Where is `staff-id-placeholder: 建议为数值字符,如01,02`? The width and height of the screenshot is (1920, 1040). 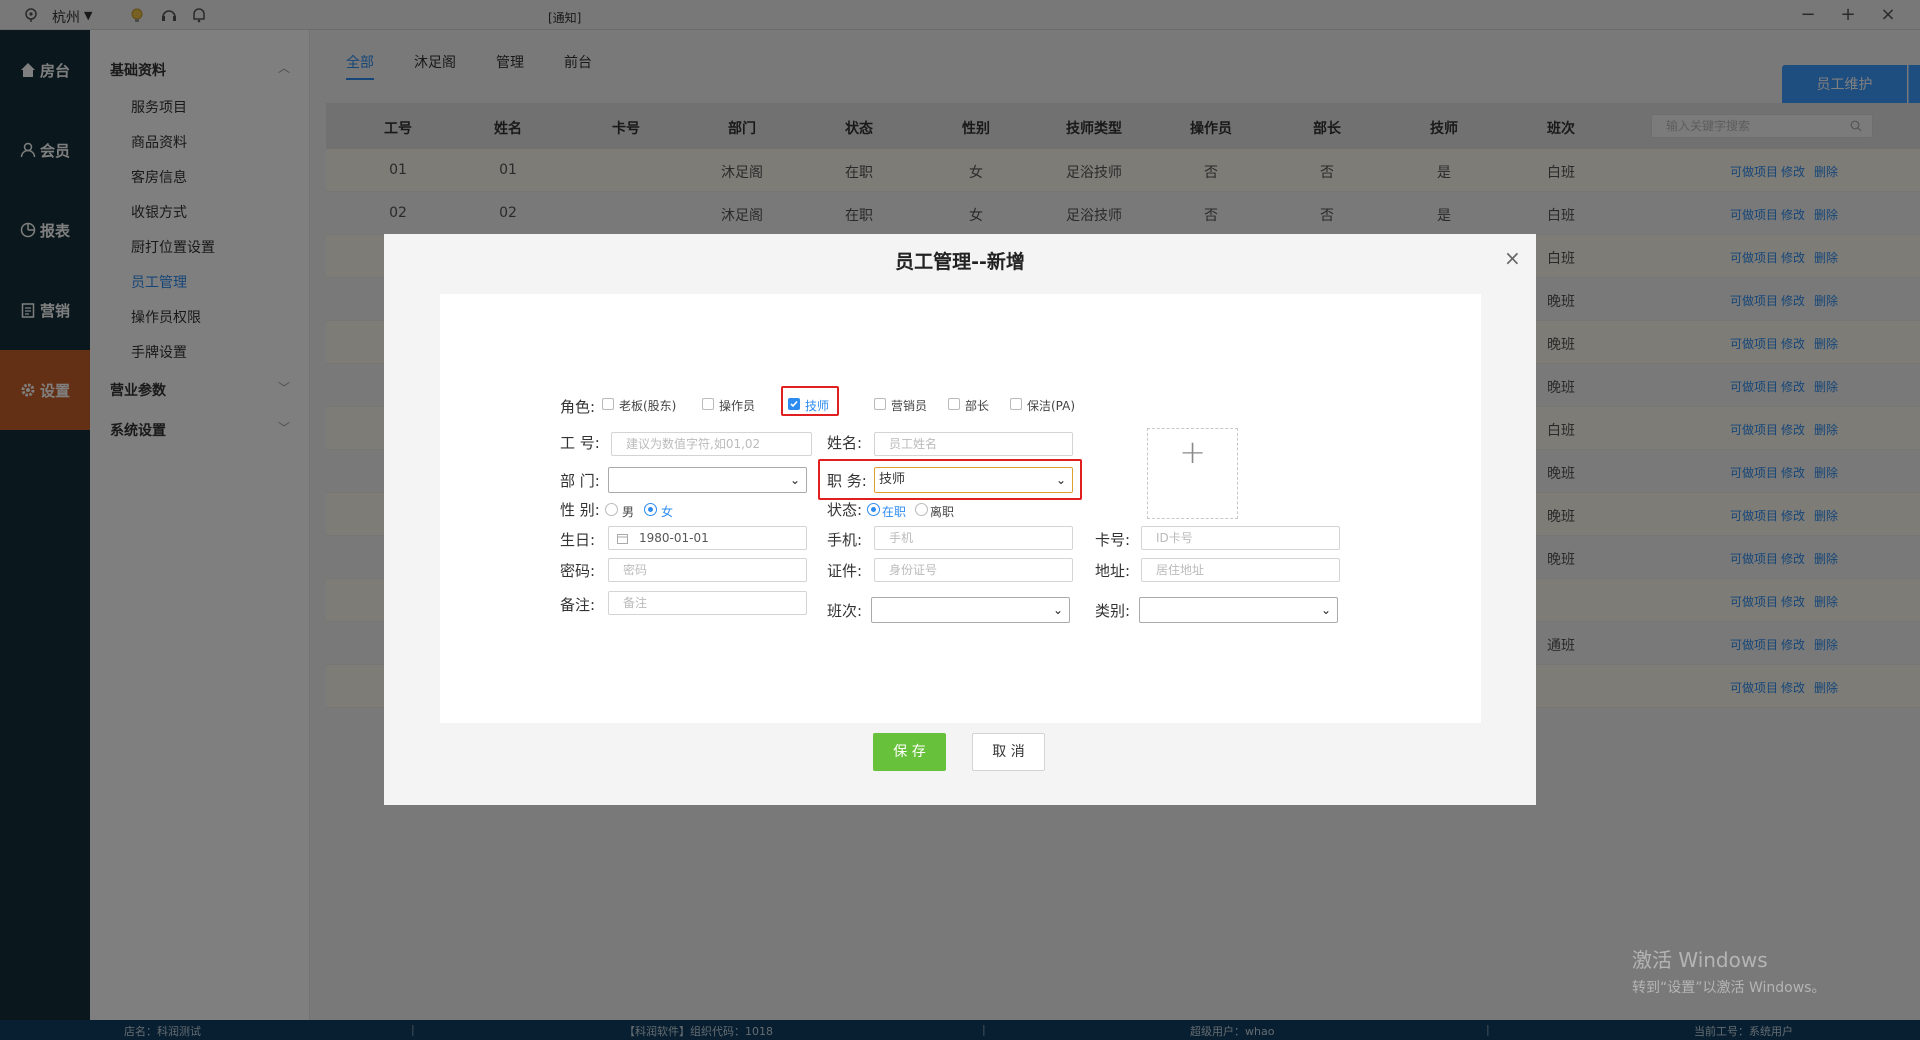 staff-id-placeholder: 建议为数值字符,如01,02 is located at coordinates (693, 444).